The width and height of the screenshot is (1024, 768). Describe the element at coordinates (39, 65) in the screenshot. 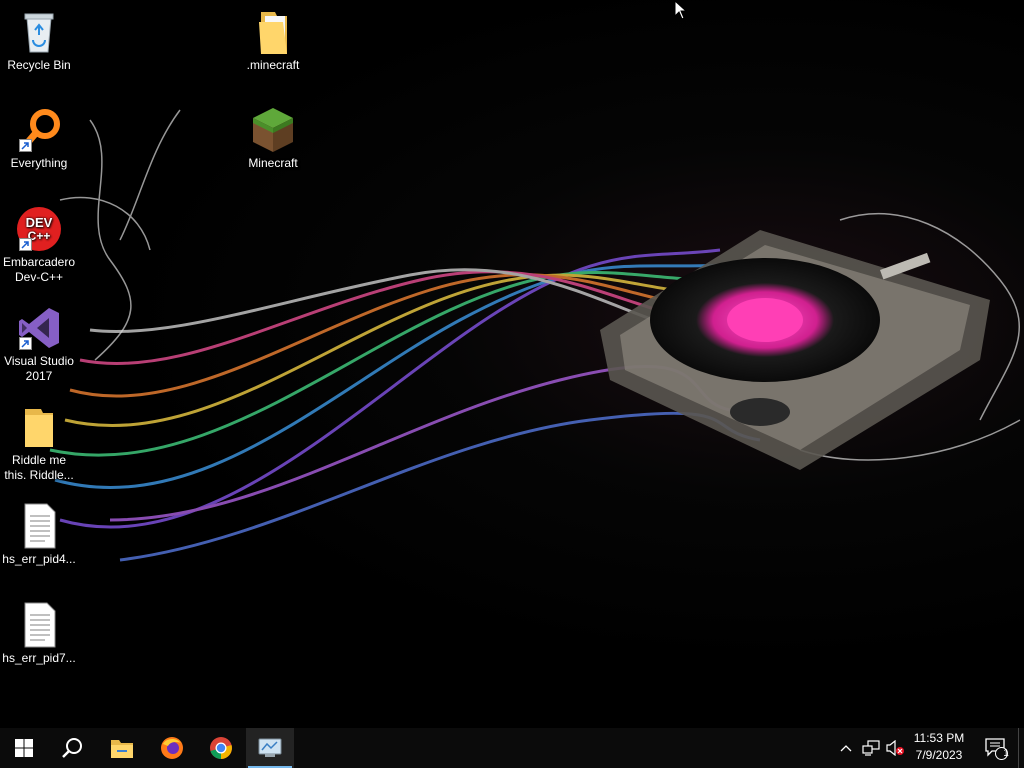

I see `desktop-icon-label: Recycle Bin` at that location.